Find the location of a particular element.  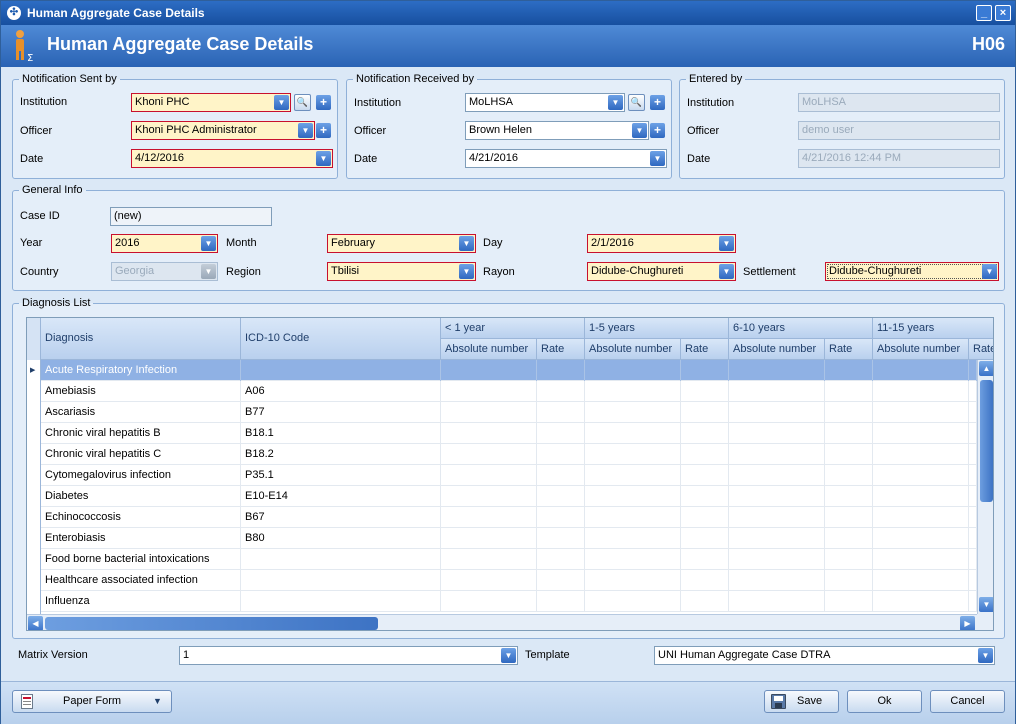

vertical-scrollbar: ▲ ▼ is located at coordinates (985, 487).